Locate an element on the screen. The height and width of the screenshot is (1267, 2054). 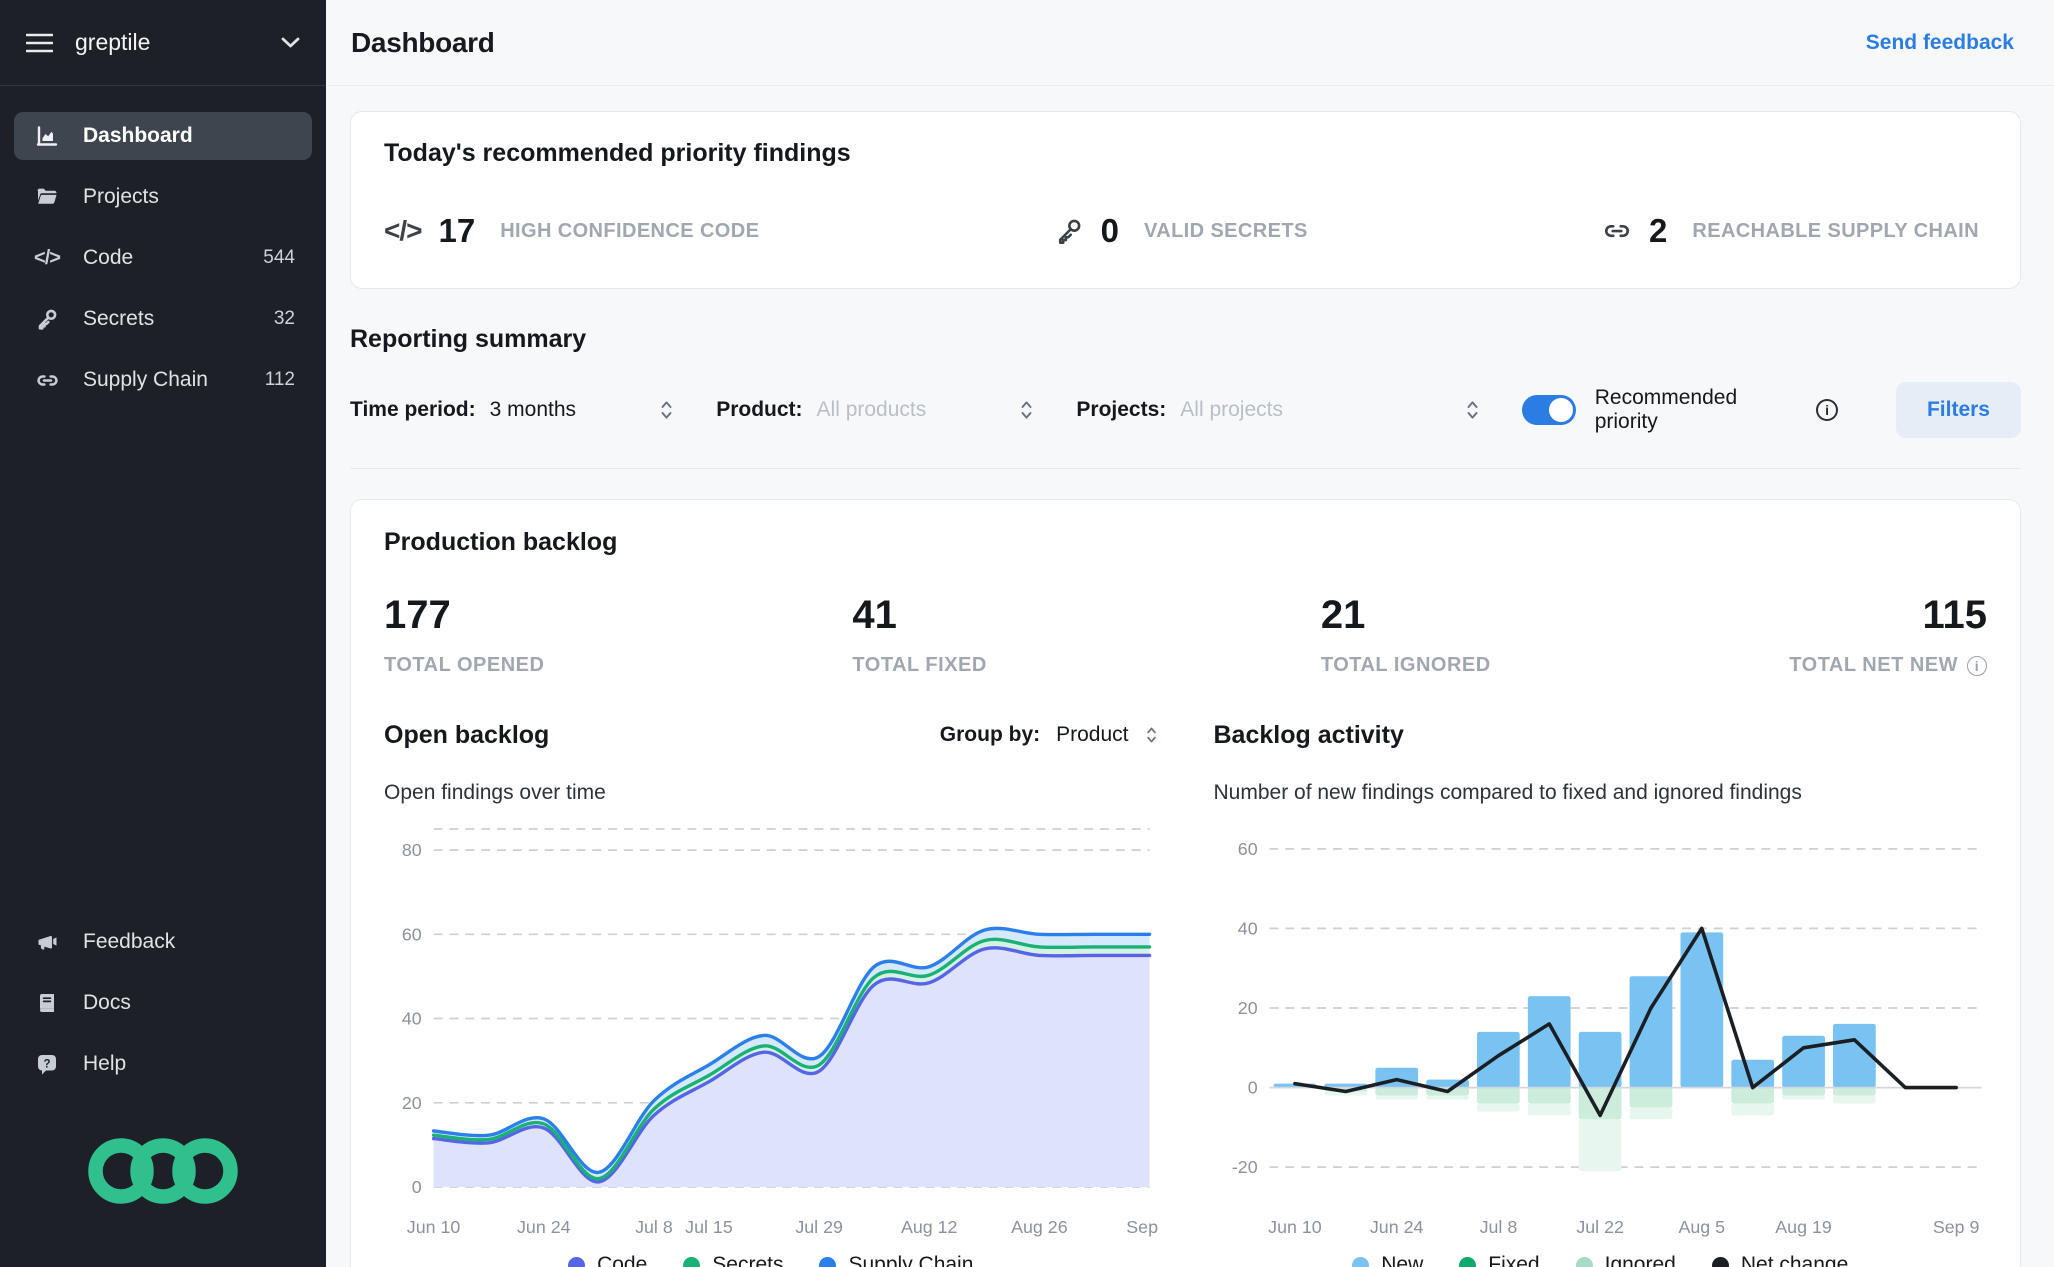
hamburger-menu-icon is located at coordinates (39, 43).